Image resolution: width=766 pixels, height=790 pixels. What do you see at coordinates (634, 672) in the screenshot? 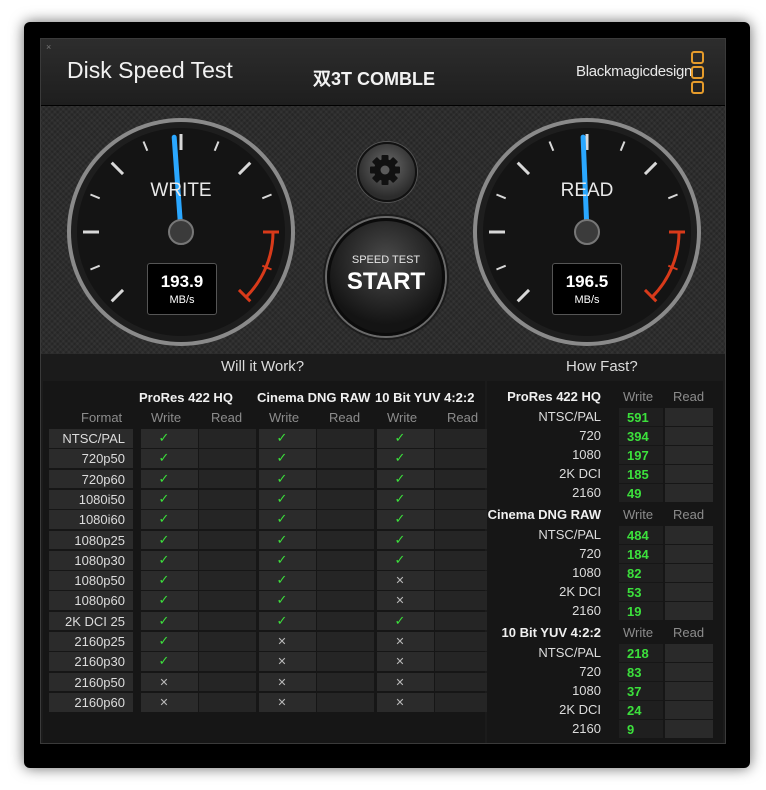
I see `write-speed-value: 83` at bounding box center [634, 672].